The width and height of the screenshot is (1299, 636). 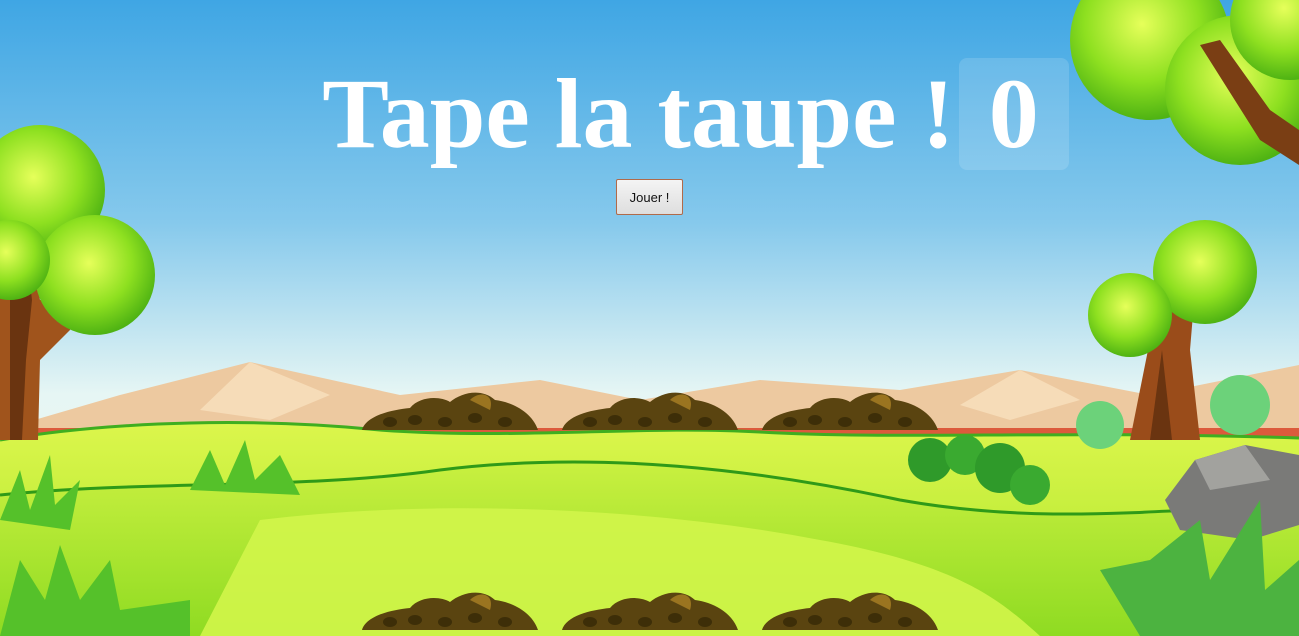 What do you see at coordinates (649, 197) in the screenshot?
I see `play-button: Jouer !` at bounding box center [649, 197].